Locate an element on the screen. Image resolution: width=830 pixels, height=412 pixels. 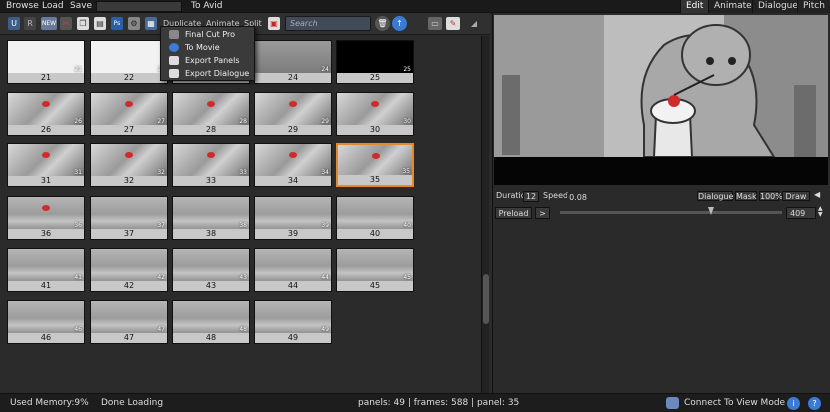
browse-button: Browse is located at coordinates (22, 6).